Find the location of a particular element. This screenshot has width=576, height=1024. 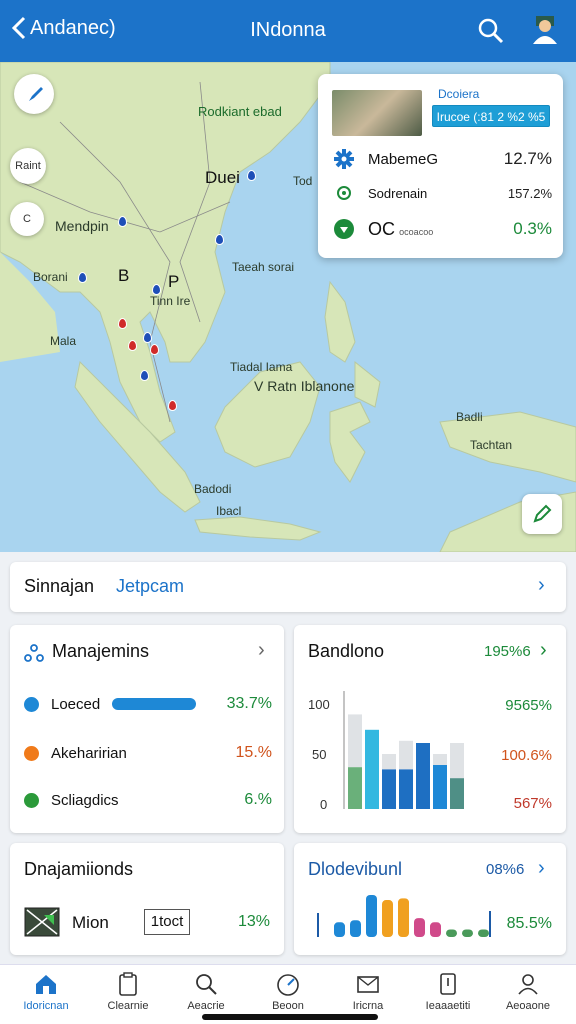

gear-icon is located at coordinates (344, 159).